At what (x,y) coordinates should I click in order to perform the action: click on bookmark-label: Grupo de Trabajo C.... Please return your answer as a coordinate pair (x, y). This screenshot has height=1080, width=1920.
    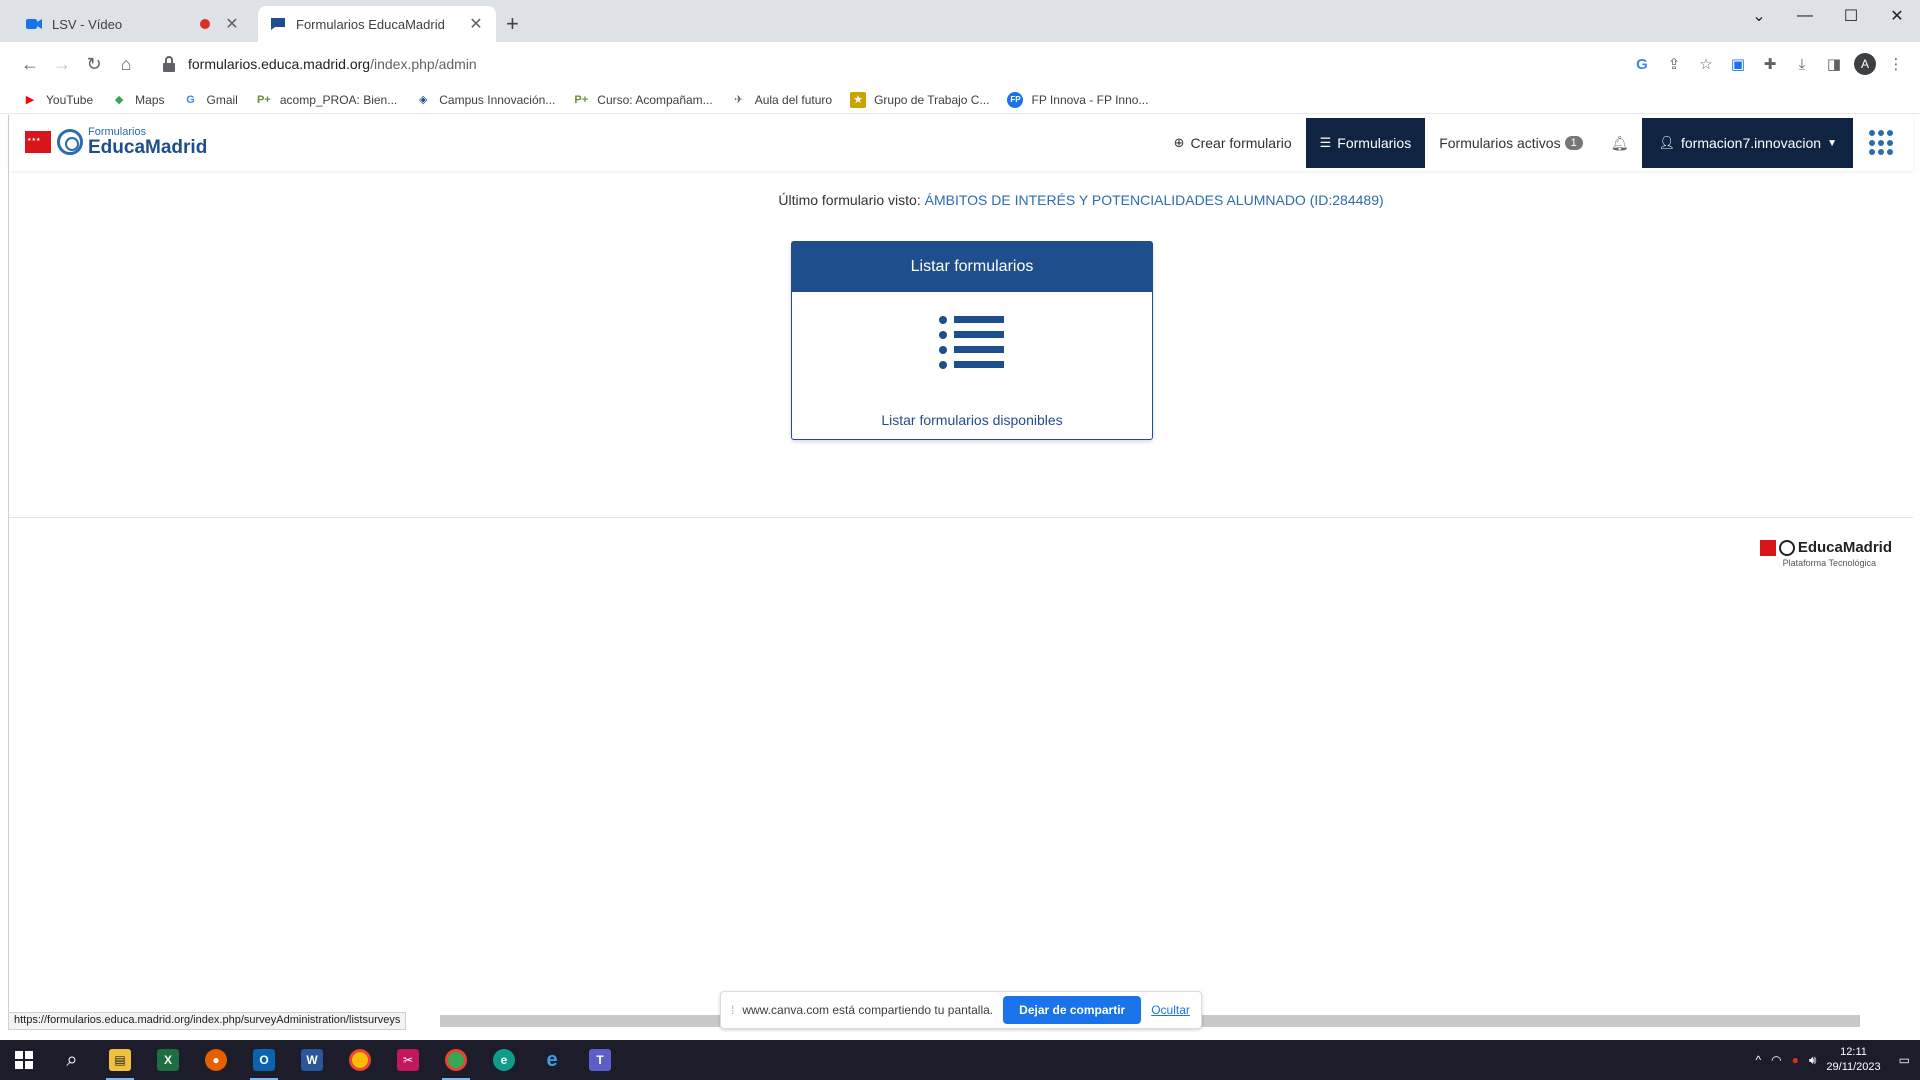
    Looking at the image, I should click on (932, 99).